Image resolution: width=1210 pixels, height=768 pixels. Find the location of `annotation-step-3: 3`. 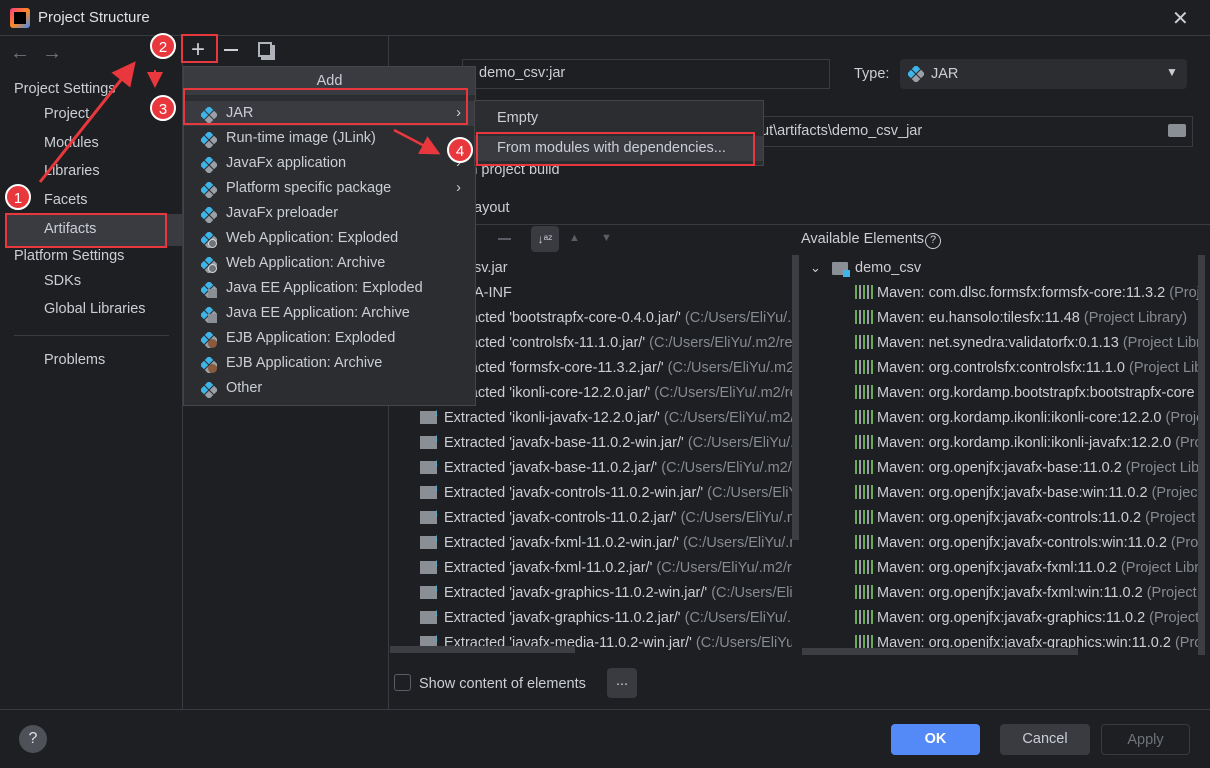

annotation-step-3: 3 is located at coordinates (163, 108).